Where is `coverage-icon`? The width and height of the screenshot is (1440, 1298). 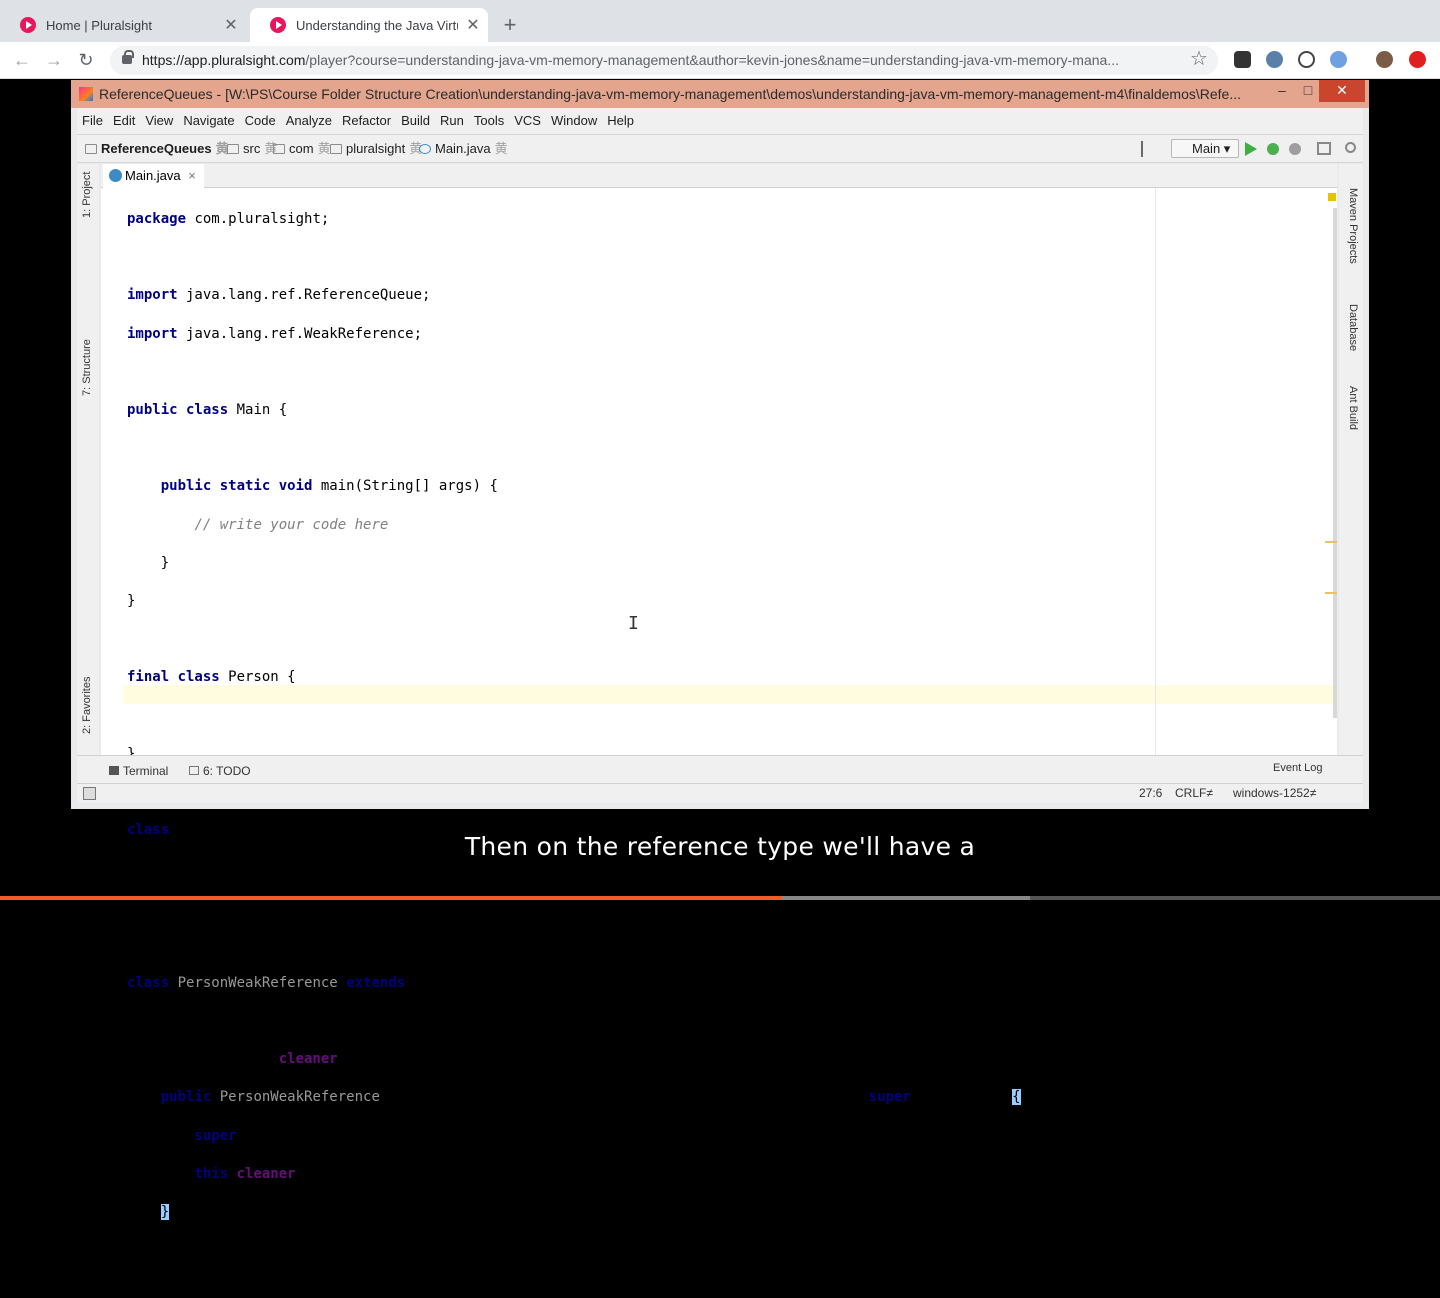
coverage-icon is located at coordinates (1295, 149).